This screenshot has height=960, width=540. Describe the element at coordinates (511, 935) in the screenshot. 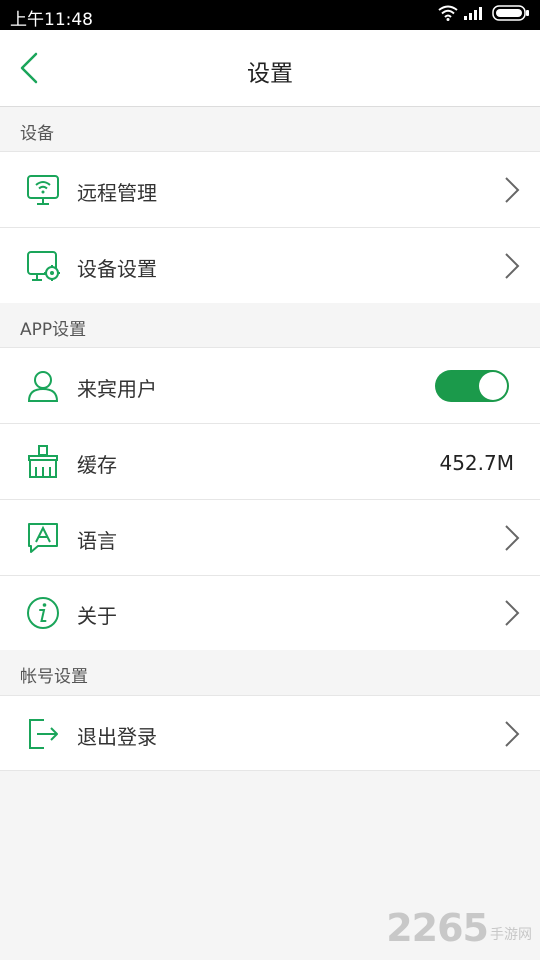

I see `watermark-text: 手游网` at that location.